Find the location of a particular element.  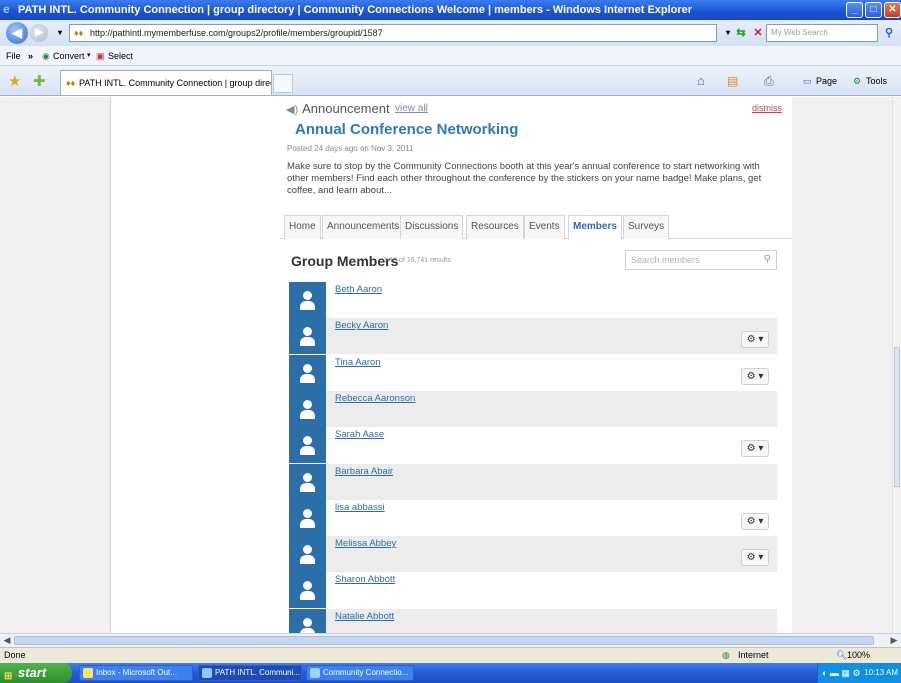

vertical-scrollbar is located at coordinates (896, 365).